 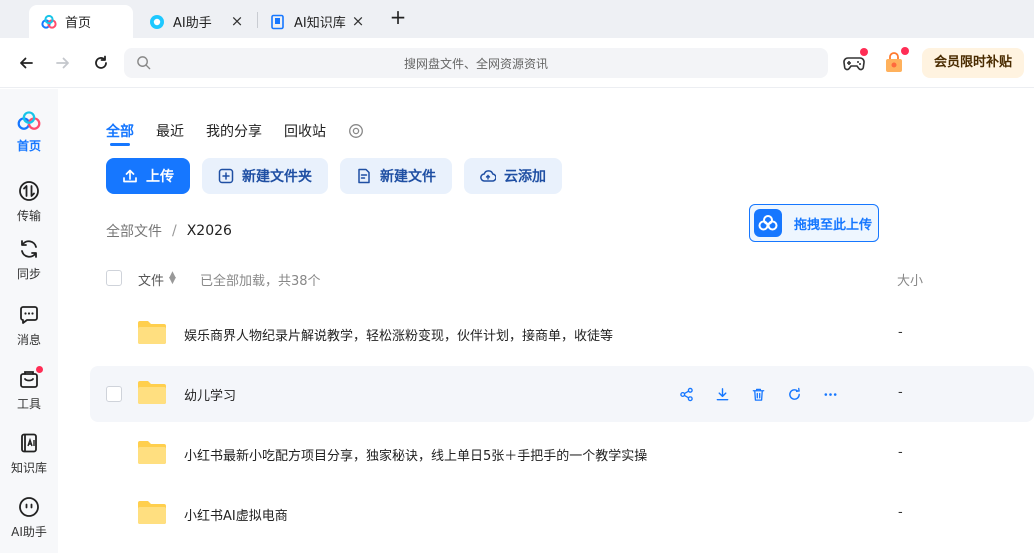 What do you see at coordinates (794, 394) in the screenshot?
I see `ai-refresh-icon` at bounding box center [794, 394].